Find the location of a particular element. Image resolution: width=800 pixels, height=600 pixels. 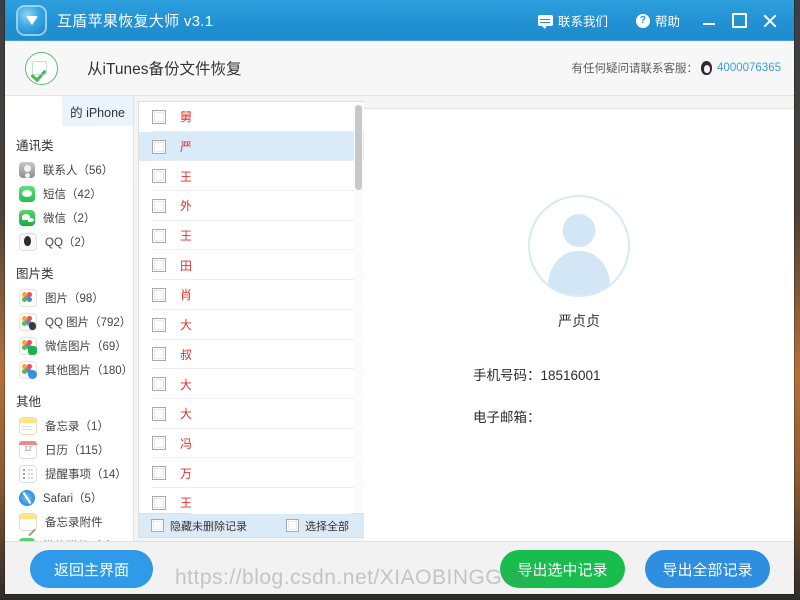

back-to-main-button: 返回主界面 is located at coordinates (91, 569).